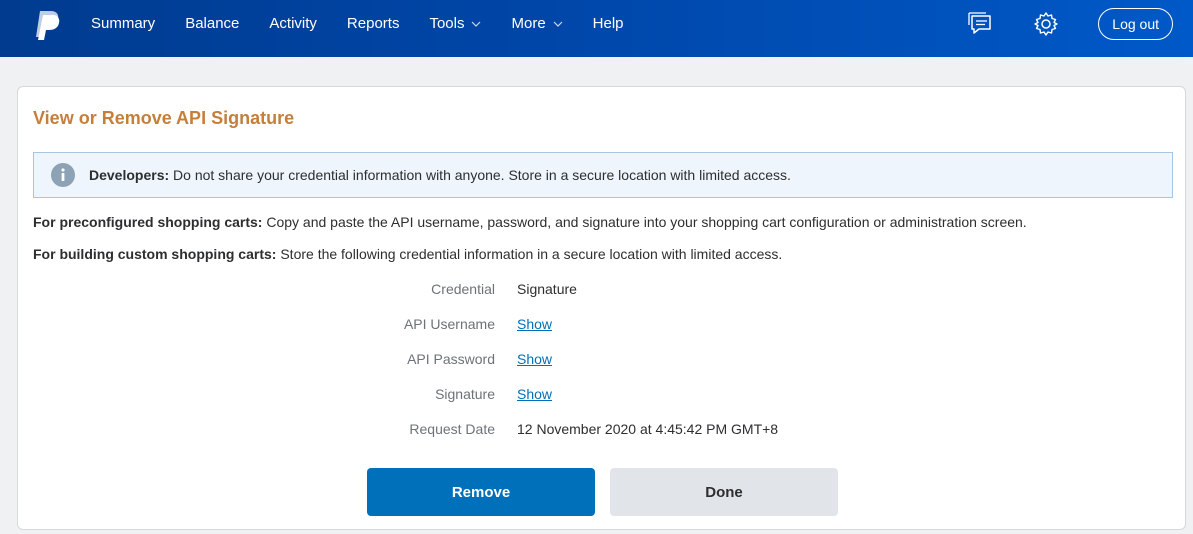 This screenshot has height=534, width=1193. I want to click on signature-label: Signature, so click(465, 394).